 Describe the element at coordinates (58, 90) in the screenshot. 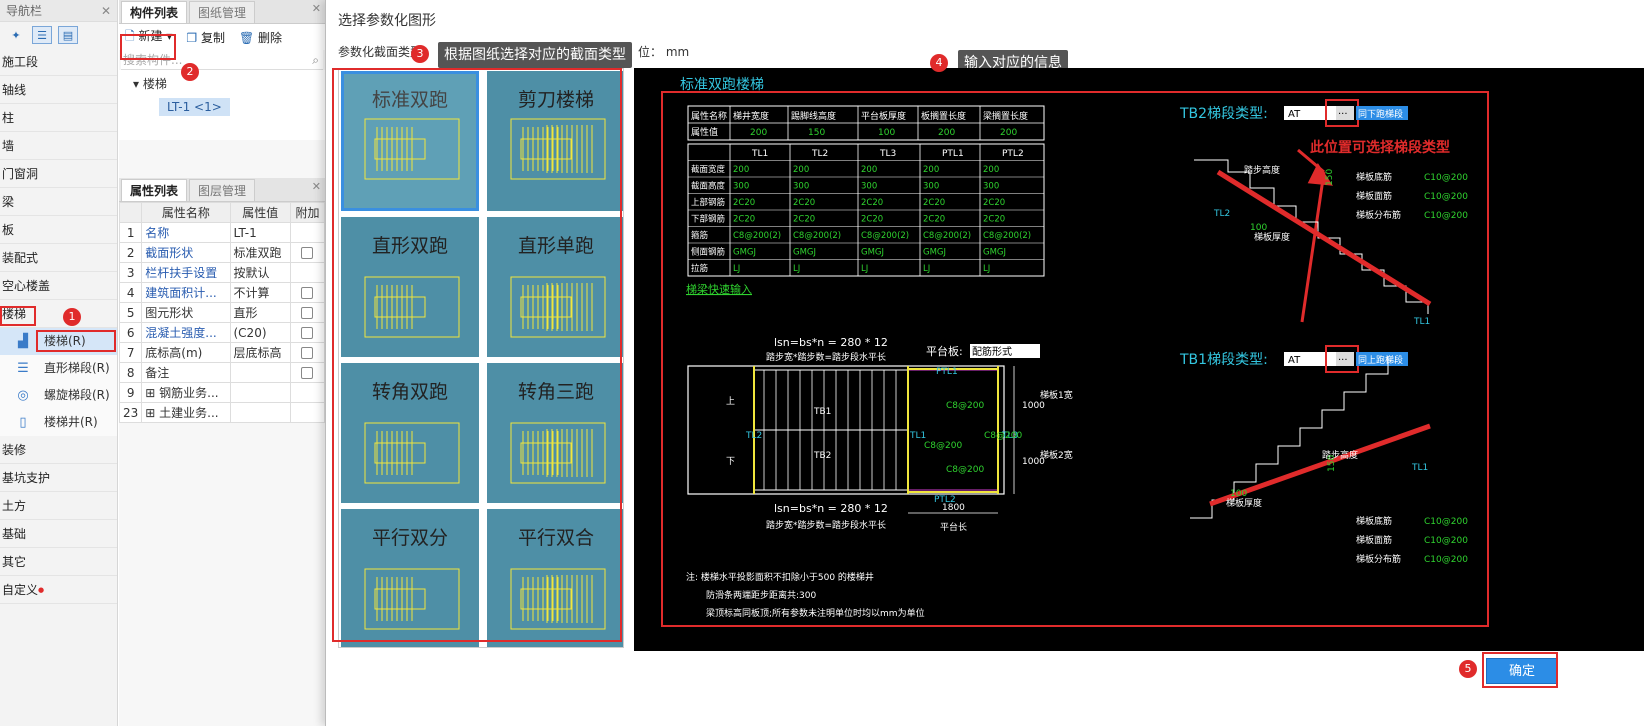

I see `nav-item-1: 轴线` at that location.